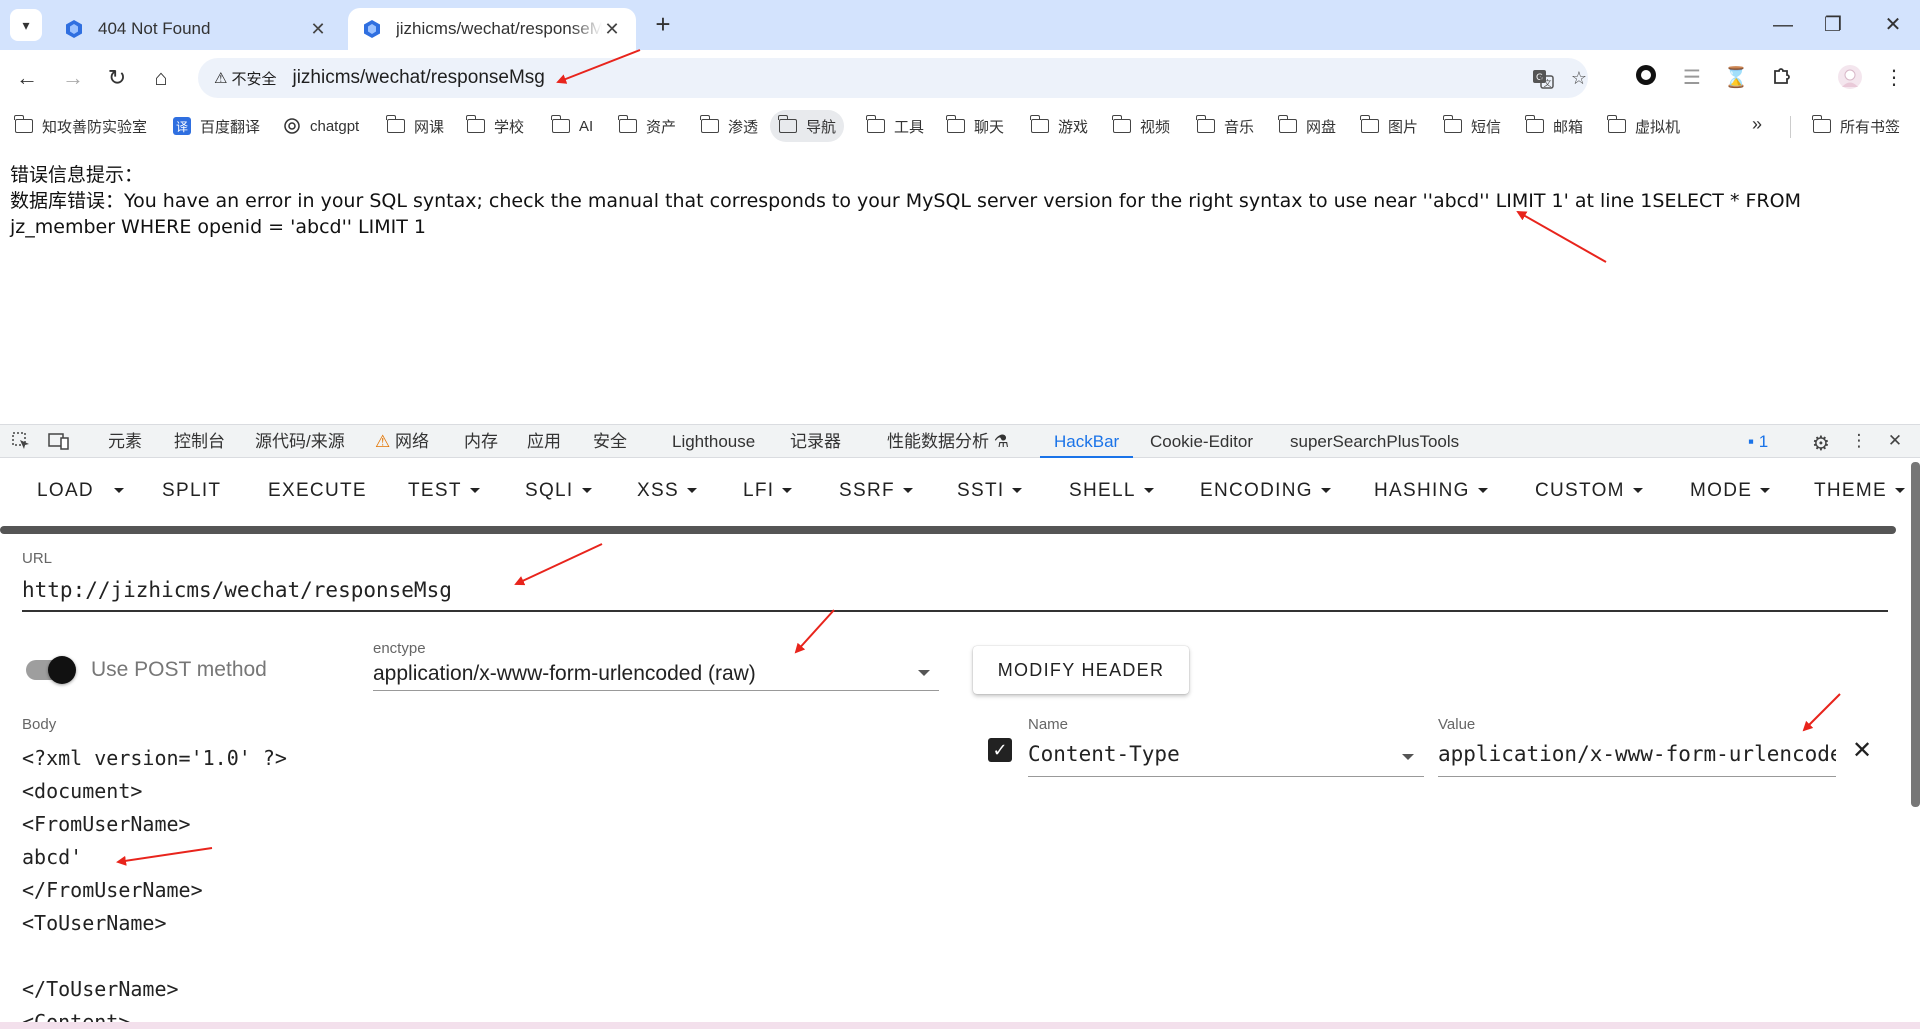  What do you see at coordinates (1637, 754) in the screenshot?
I see `header-value-input: application/x-www-form-urlencoded` at bounding box center [1637, 754].